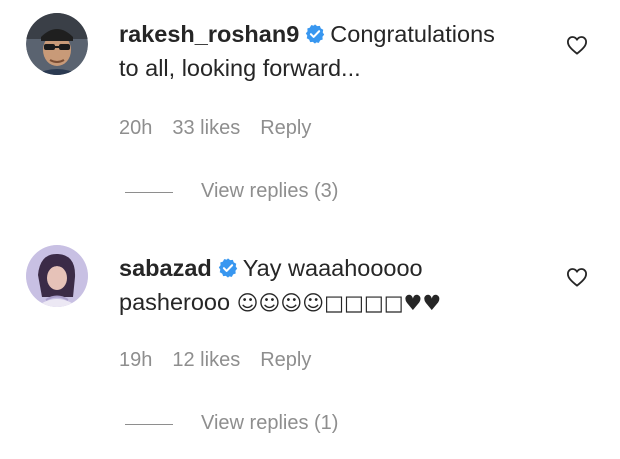 This screenshot has height=459, width=620. I want to click on comment-time: 20h, so click(135, 128).